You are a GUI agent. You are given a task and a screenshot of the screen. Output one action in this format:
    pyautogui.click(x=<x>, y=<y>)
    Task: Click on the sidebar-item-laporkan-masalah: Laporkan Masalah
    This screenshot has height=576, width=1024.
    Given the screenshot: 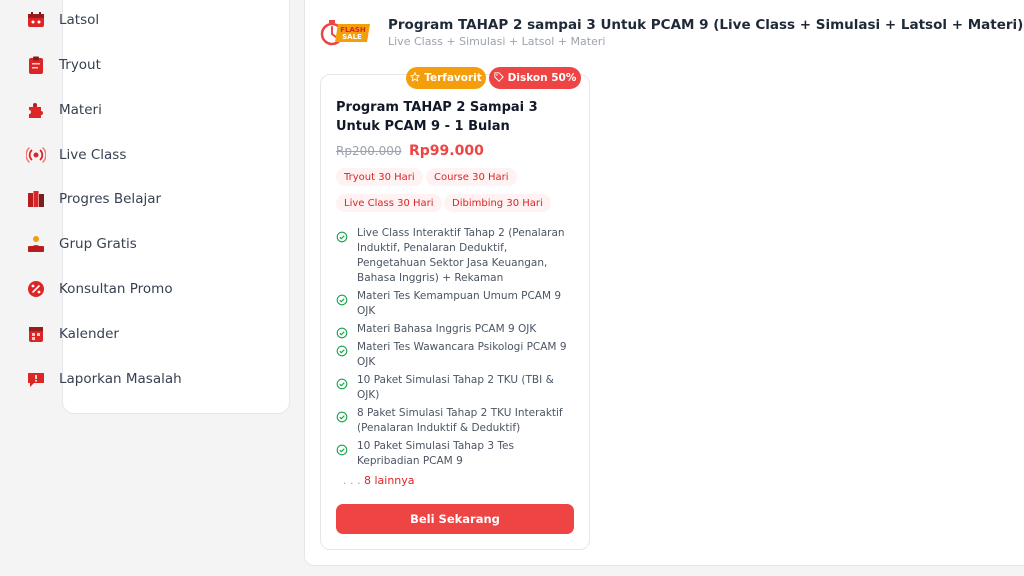 What is the action you would take?
    pyautogui.click(x=104, y=379)
    